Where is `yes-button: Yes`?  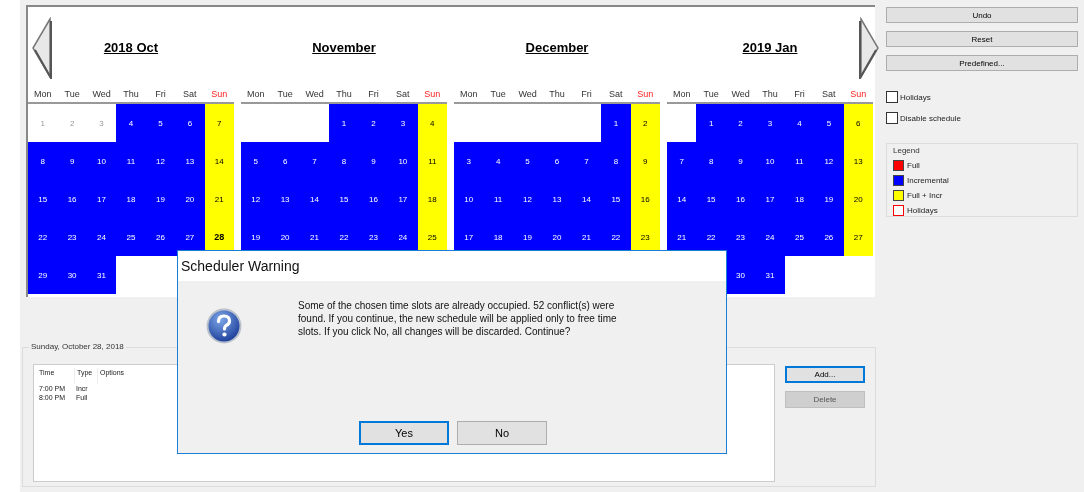 yes-button: Yes is located at coordinates (404, 433).